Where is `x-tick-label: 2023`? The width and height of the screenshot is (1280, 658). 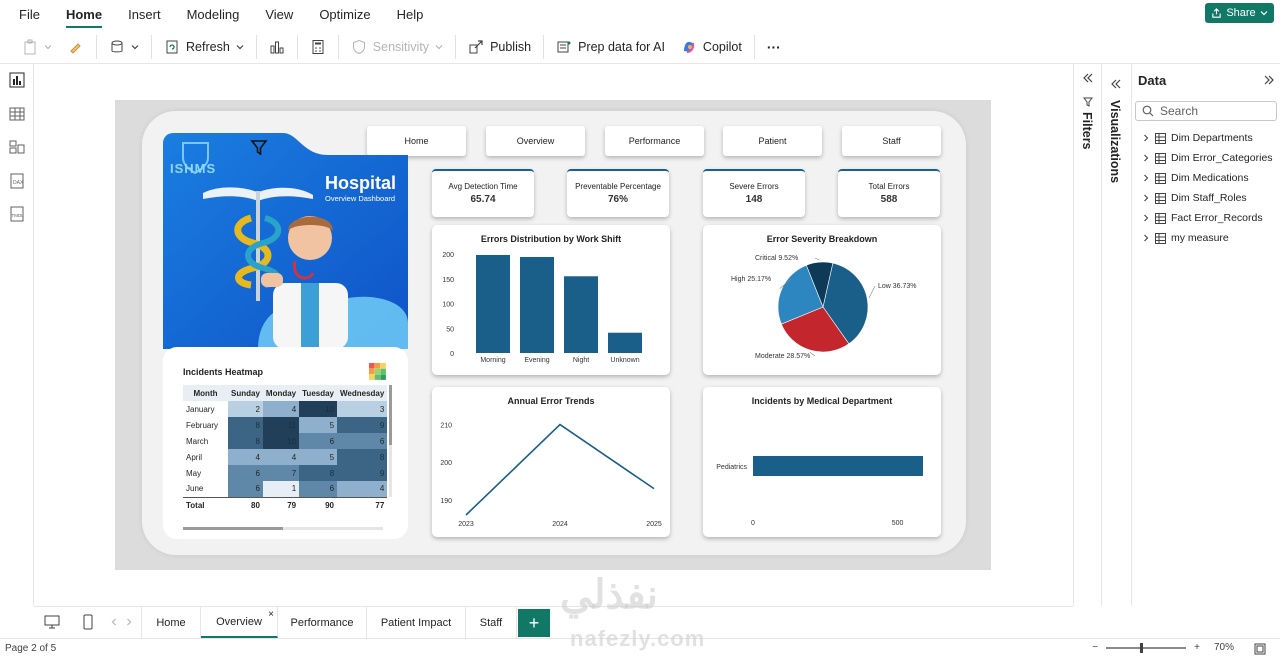 x-tick-label: 2023 is located at coordinates (466, 524).